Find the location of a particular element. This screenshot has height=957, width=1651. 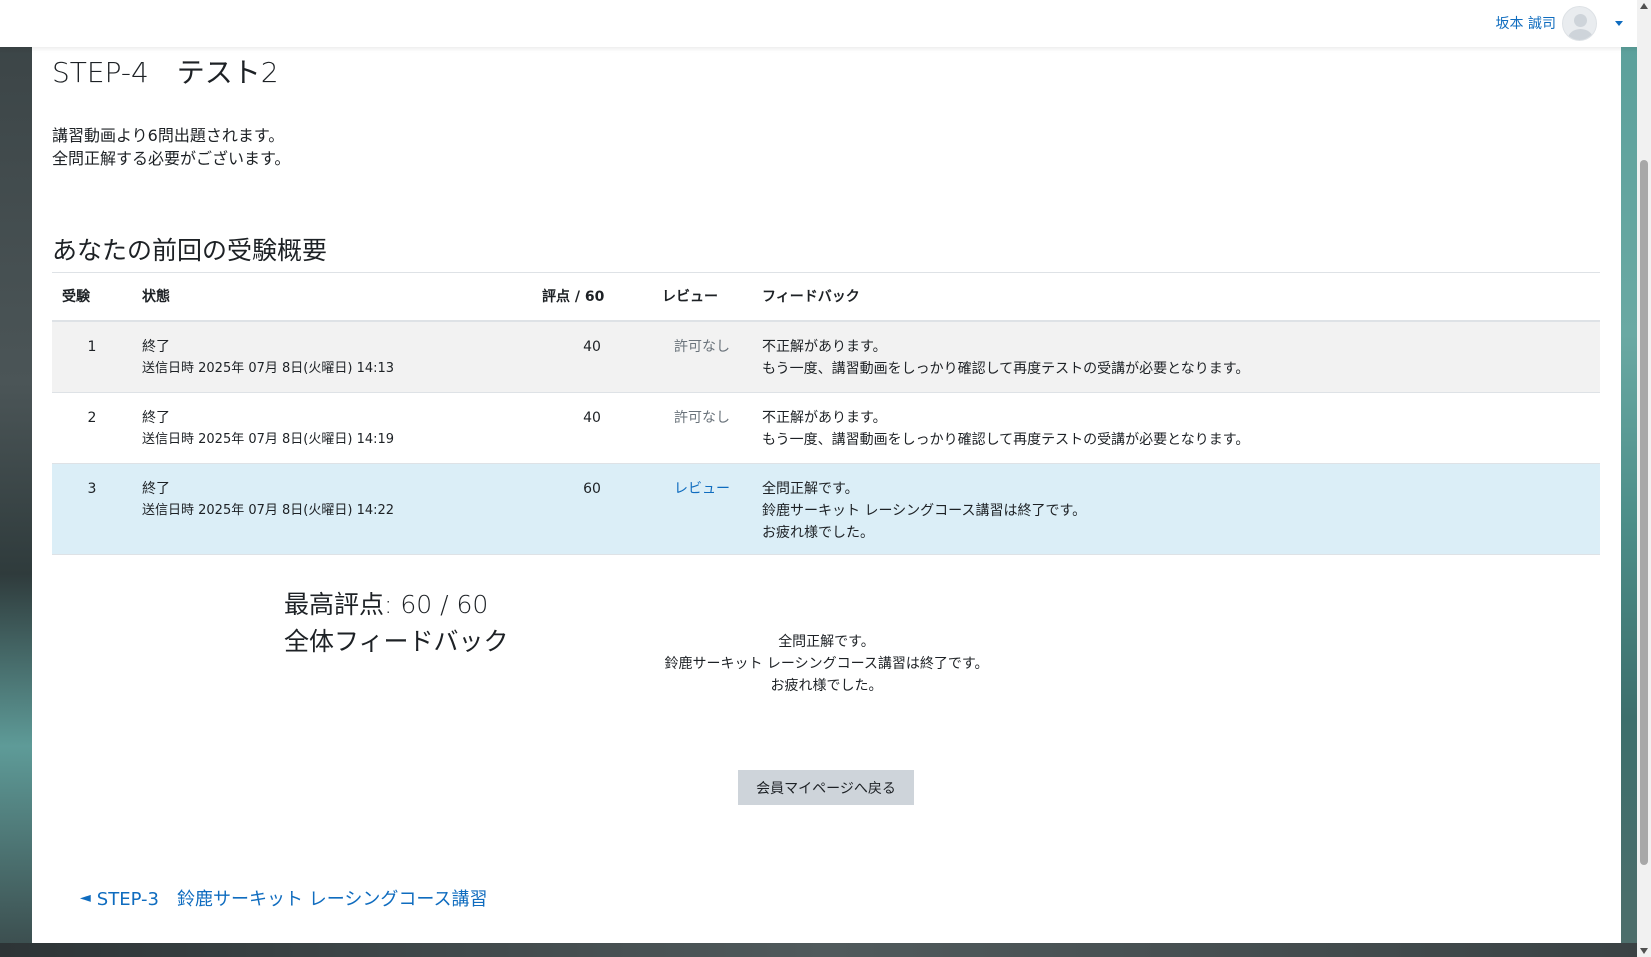

attempt-state: 終了 送信日時 2025年 07月 8日(火曜日) 14:22 is located at coordinates (332, 509).